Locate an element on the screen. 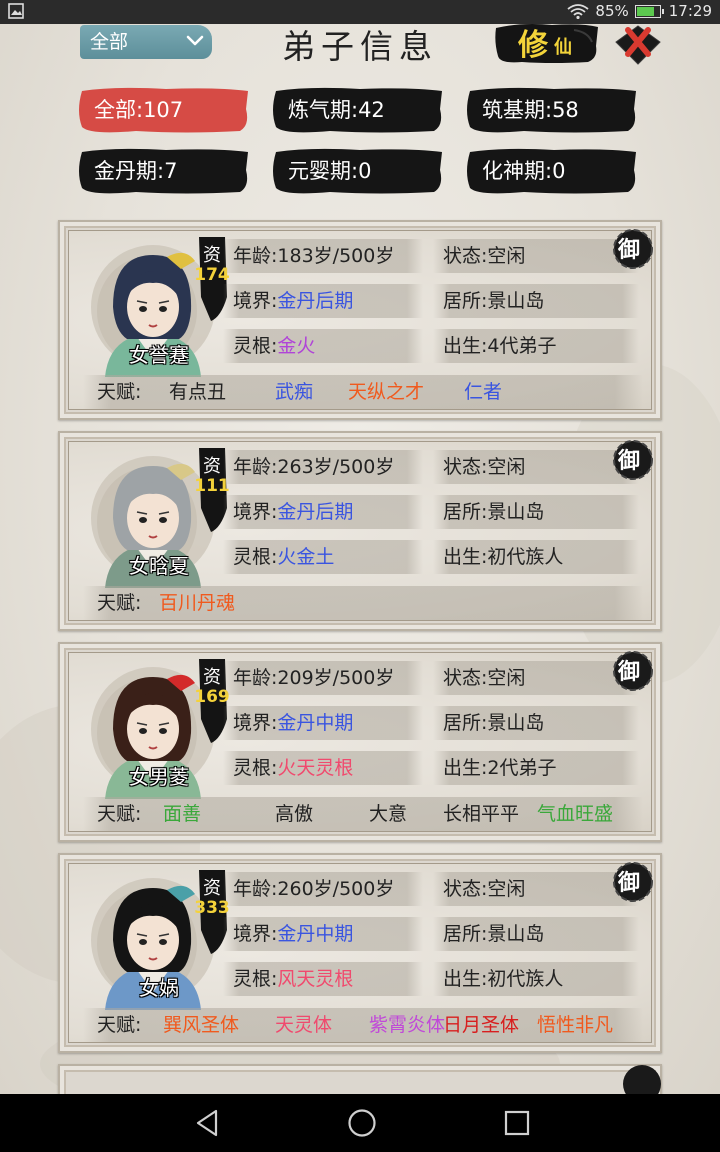 The width and height of the screenshot is (720, 1152). age-value: 263岁/500岁 is located at coordinates (336, 467).